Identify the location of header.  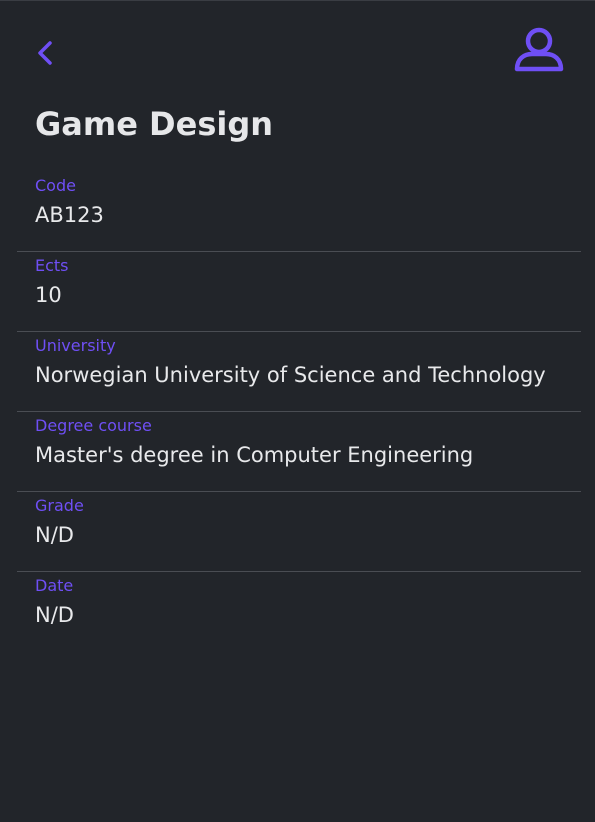
(297, 50).